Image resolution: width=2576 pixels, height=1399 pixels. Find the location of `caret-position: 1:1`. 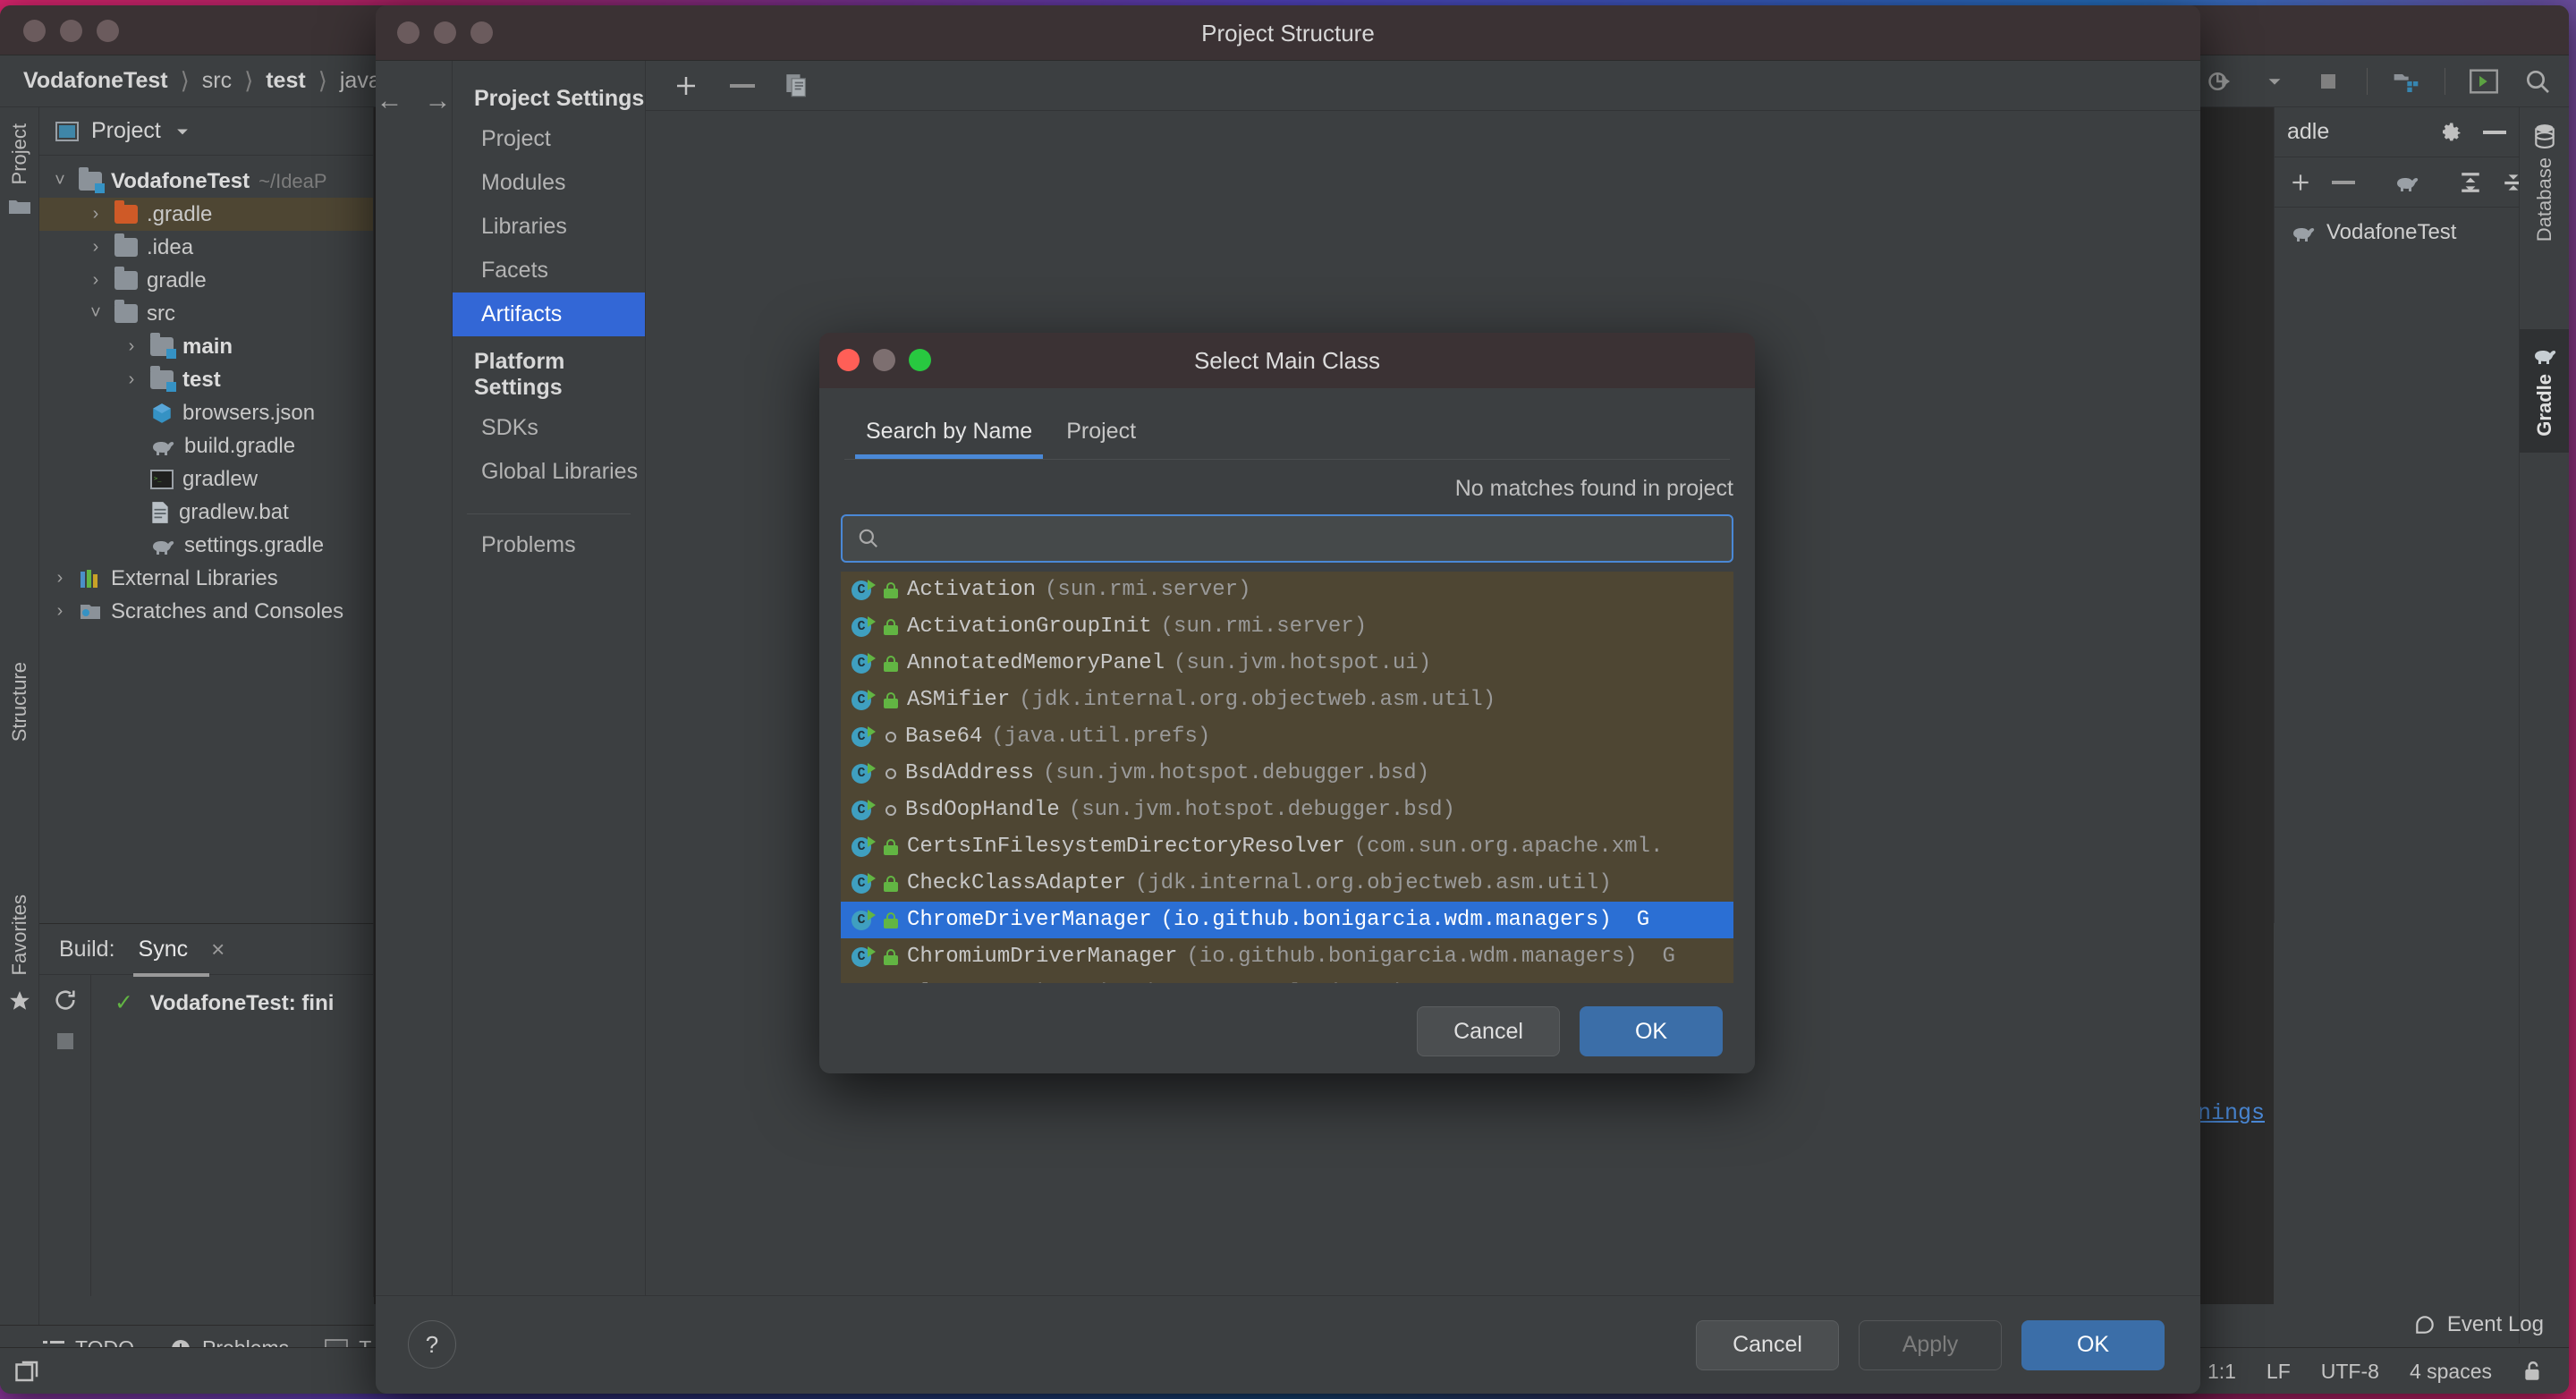

caret-position: 1:1 is located at coordinates (2221, 1372).